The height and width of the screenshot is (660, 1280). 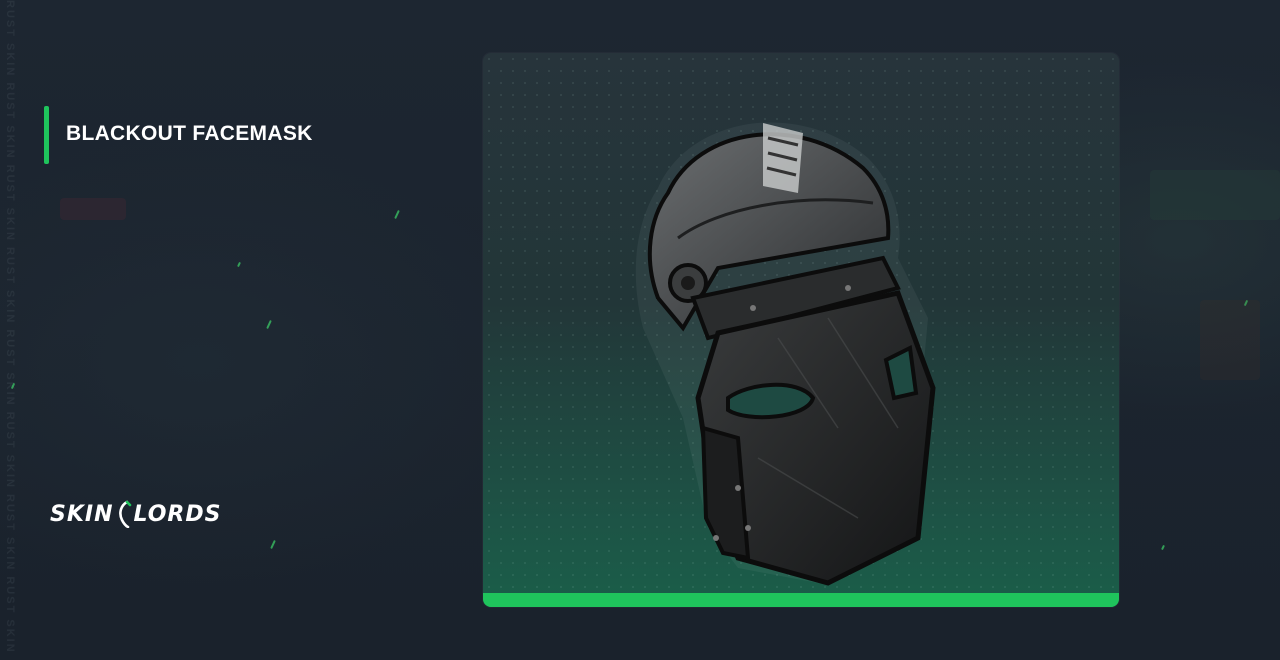 What do you see at coordinates (46, 135) in the screenshot?
I see `title-accent-bar` at bounding box center [46, 135].